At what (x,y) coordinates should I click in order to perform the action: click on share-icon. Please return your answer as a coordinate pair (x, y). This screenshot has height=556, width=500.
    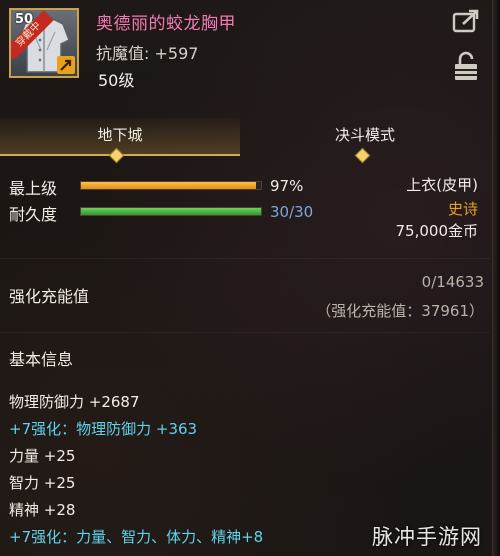
    Looking at the image, I should click on (465, 21).